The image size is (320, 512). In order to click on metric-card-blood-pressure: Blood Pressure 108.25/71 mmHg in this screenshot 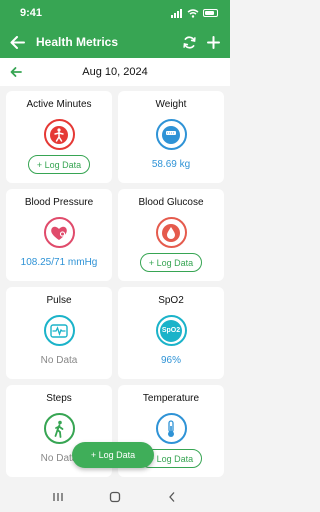, I will do `click(59, 235)`.